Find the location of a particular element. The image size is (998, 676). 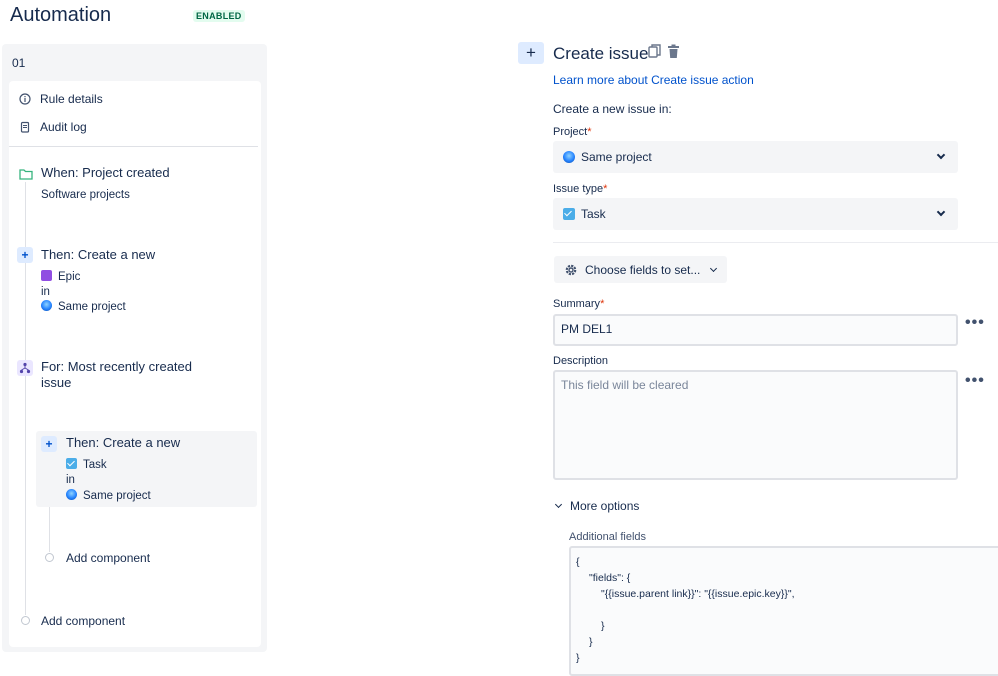

action2-project: Same project is located at coordinates (108, 496).